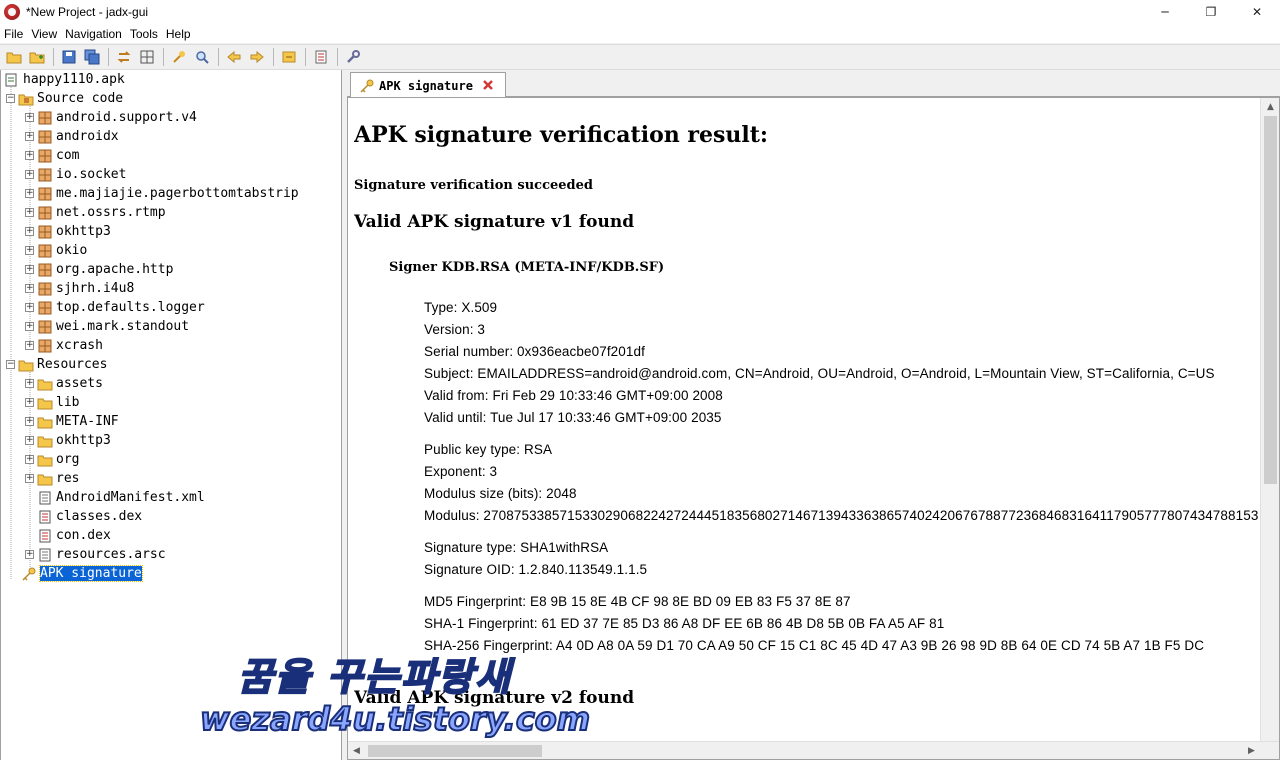 This screenshot has width=1280, height=760. I want to click on window-title: *New Project - jadx-gui, so click(87, 12).